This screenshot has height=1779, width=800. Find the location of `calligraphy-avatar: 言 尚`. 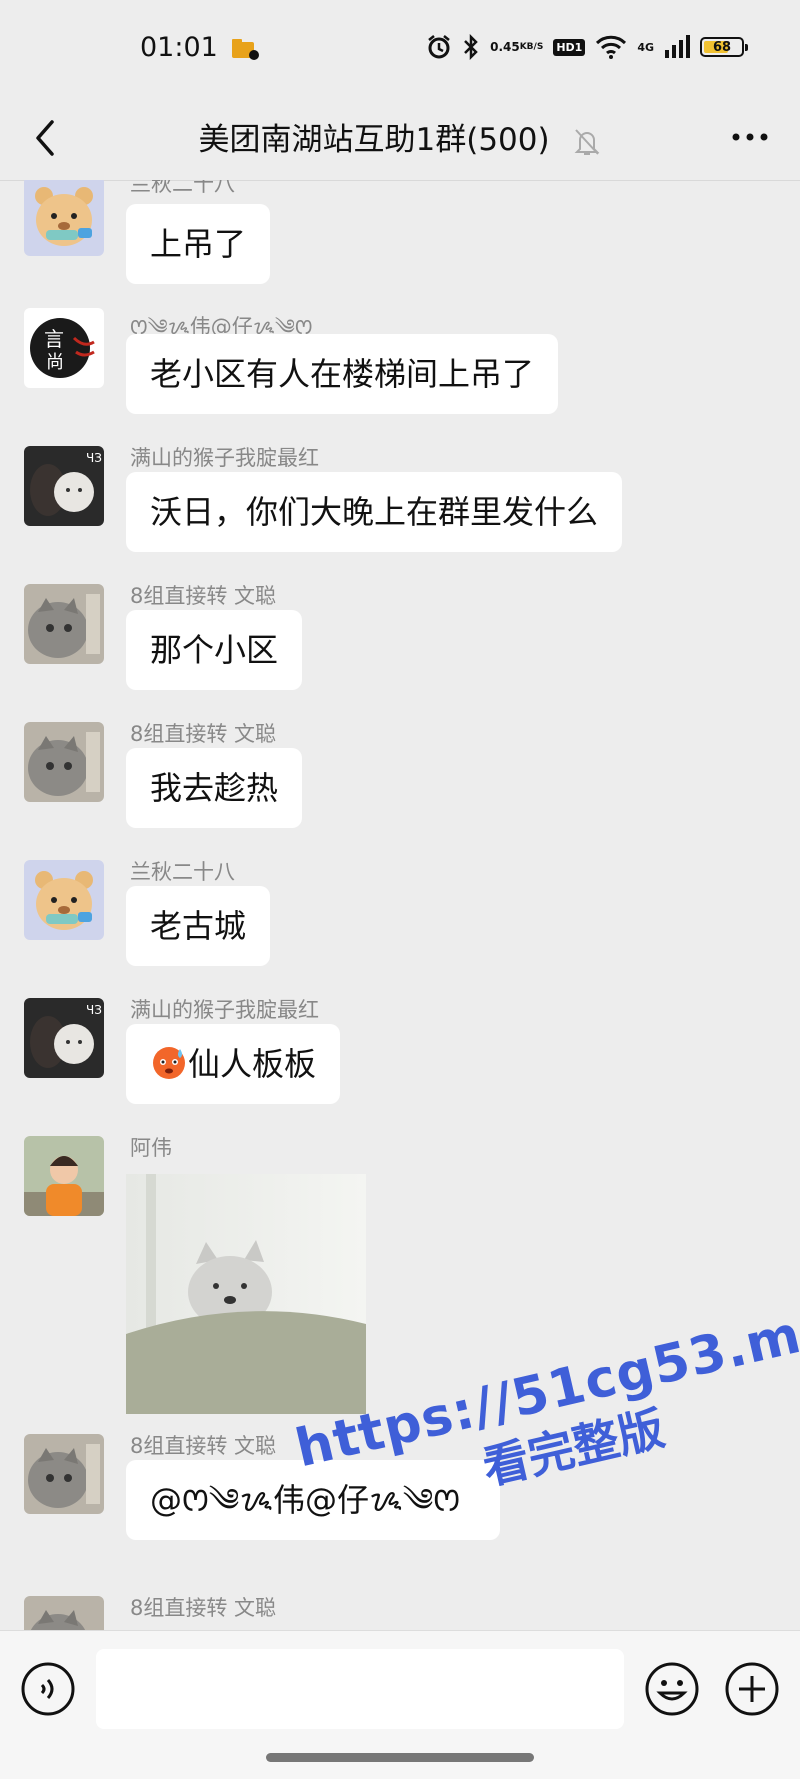

calligraphy-avatar: 言 尚 is located at coordinates (64, 348).